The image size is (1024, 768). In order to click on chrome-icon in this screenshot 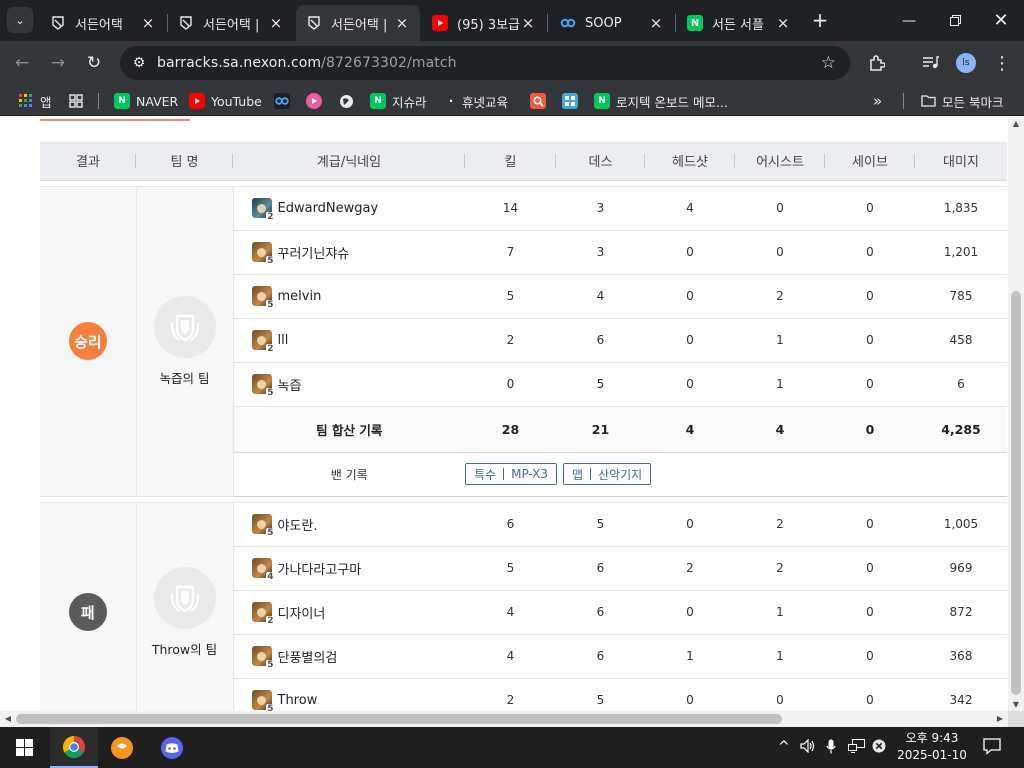, I will do `click(74, 747)`.